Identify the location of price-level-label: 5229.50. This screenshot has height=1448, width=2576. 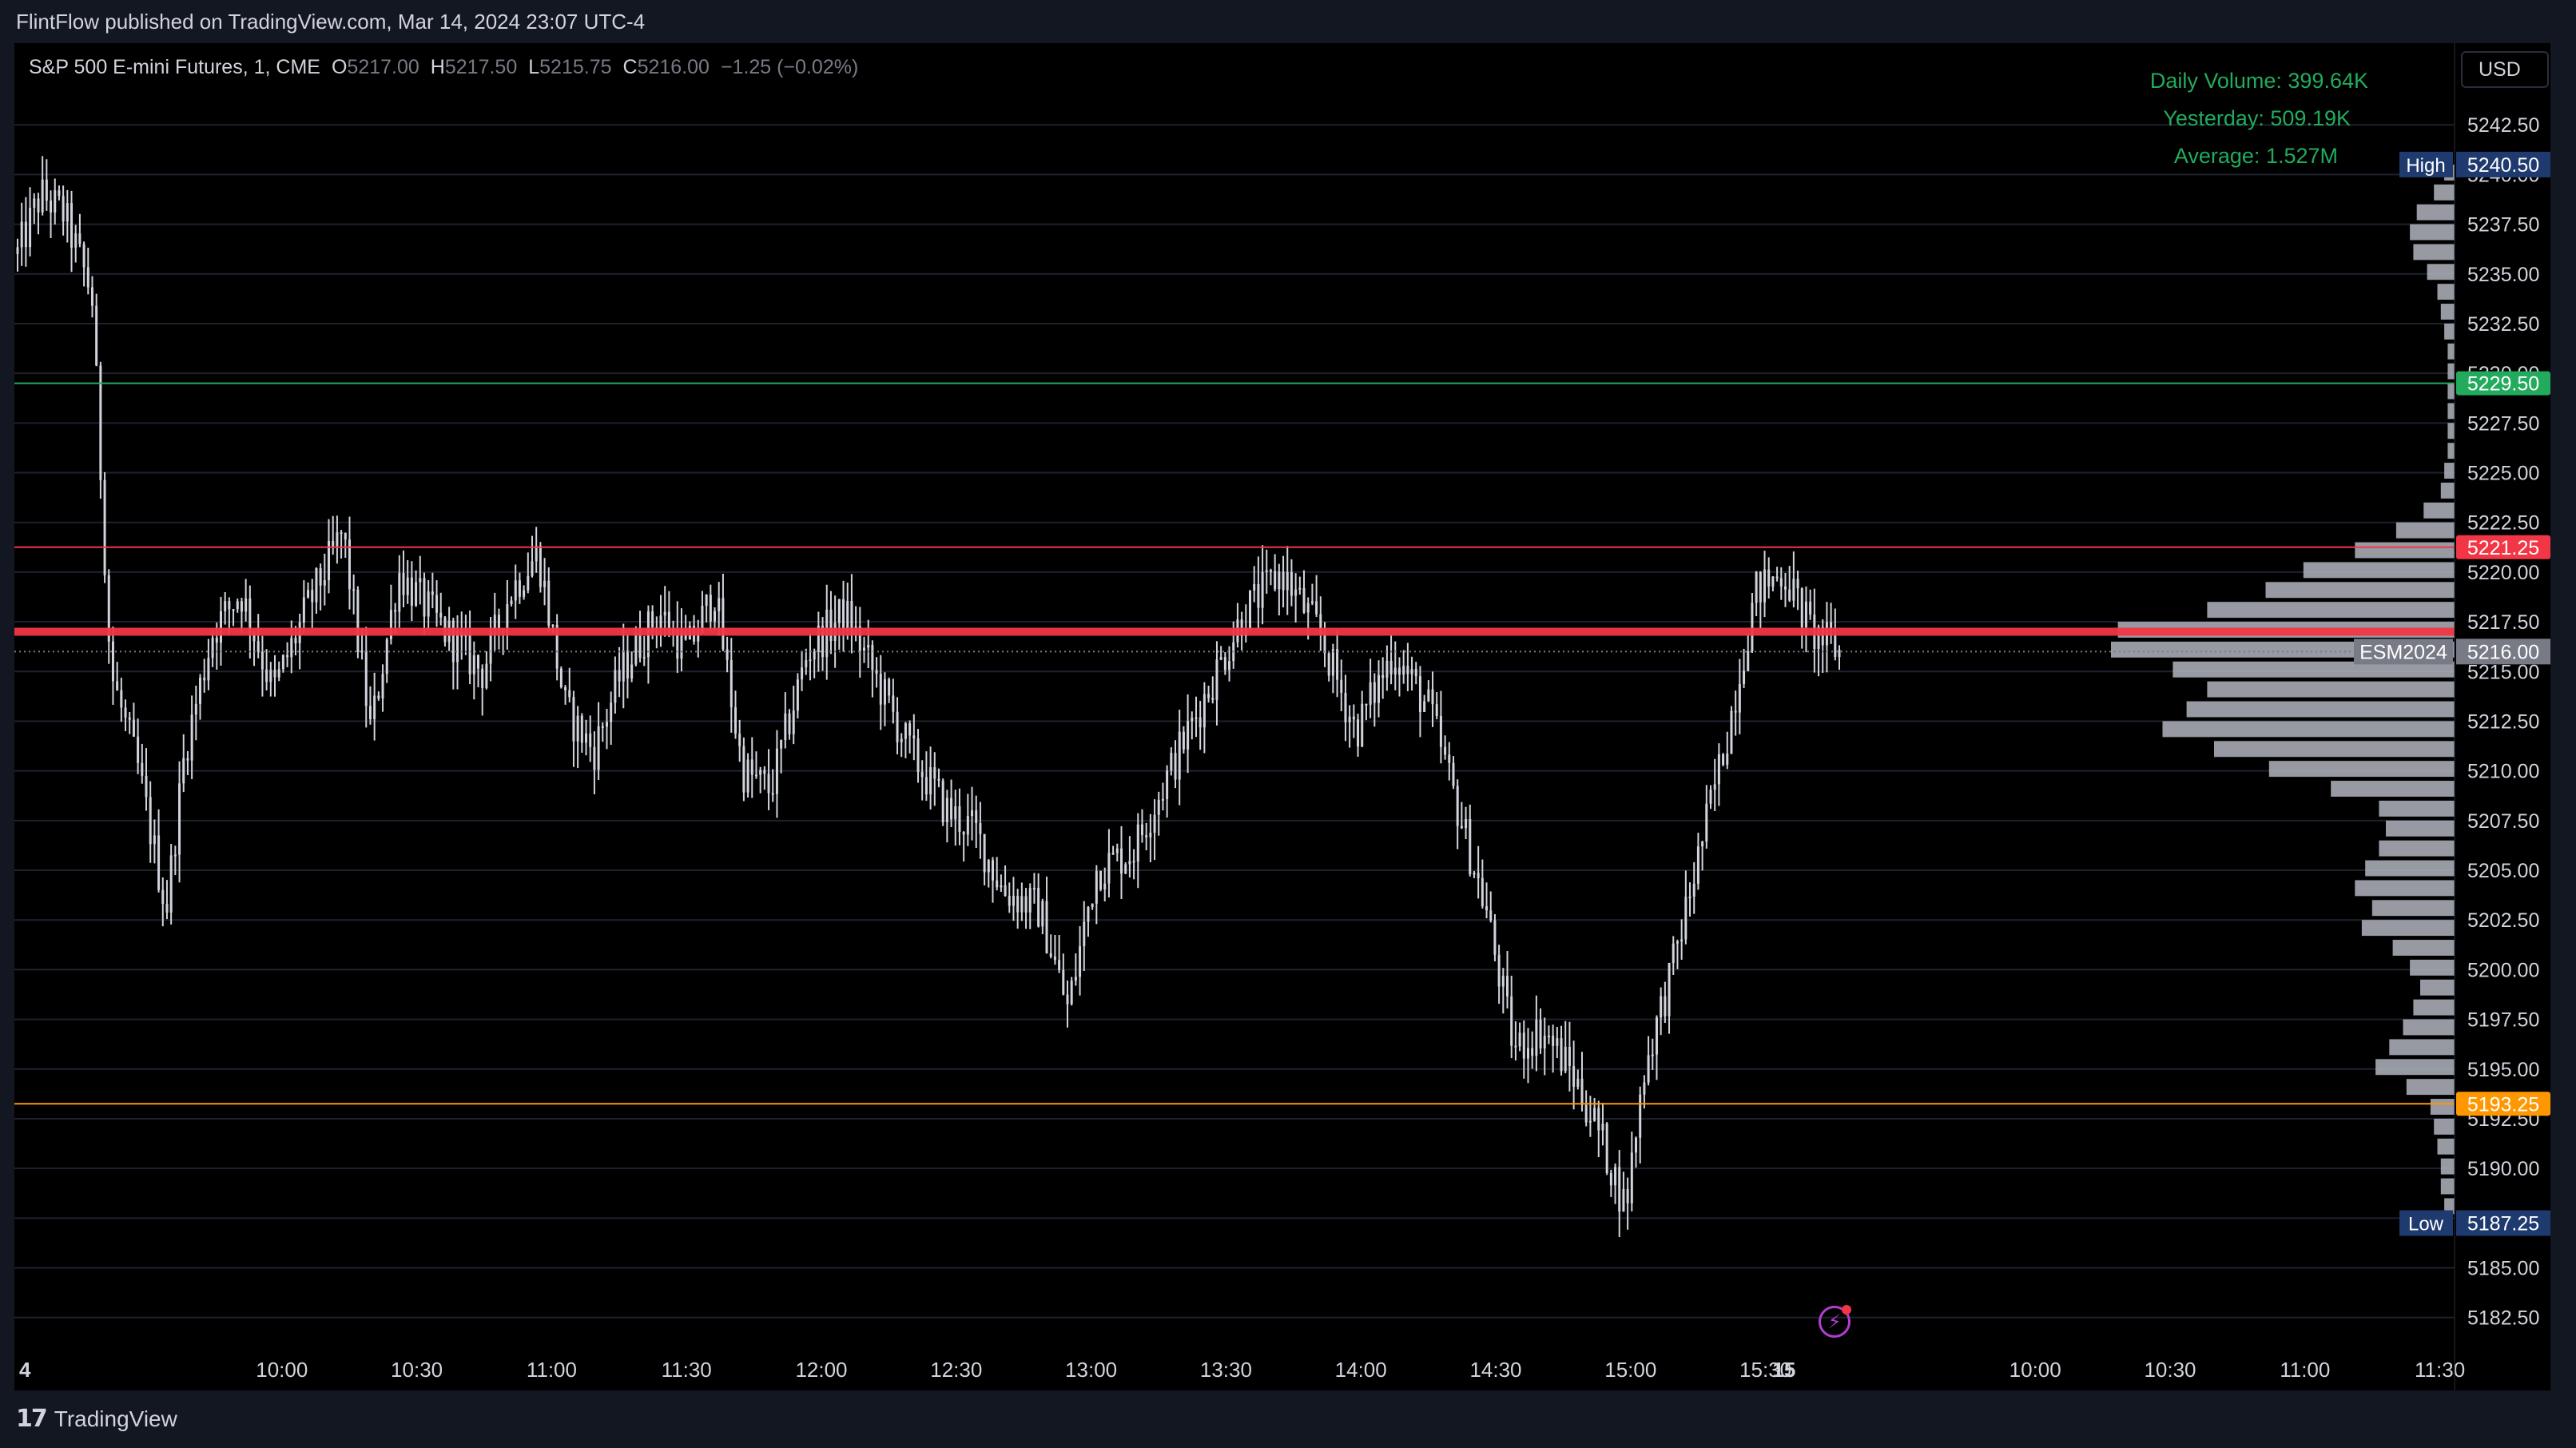
(2503, 384).